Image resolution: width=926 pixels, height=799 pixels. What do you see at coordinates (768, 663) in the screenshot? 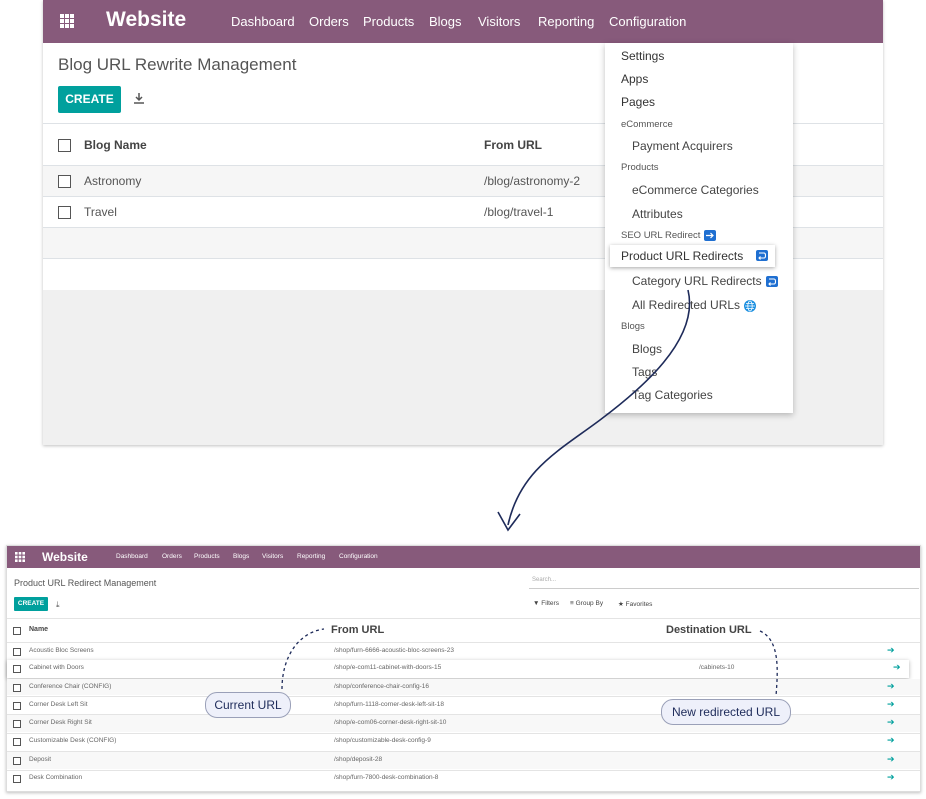
I see `dotted-pointer-destination-url` at bounding box center [768, 663].